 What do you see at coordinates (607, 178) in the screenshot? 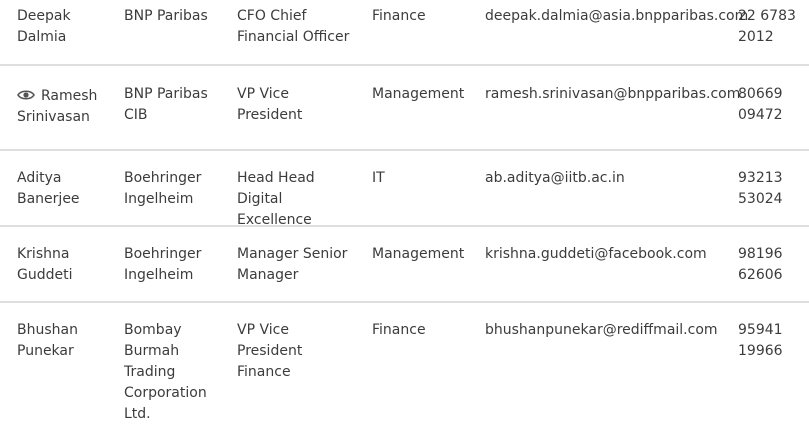
I see `contact-email: ab.aditya@iitb.ac.in` at bounding box center [607, 178].